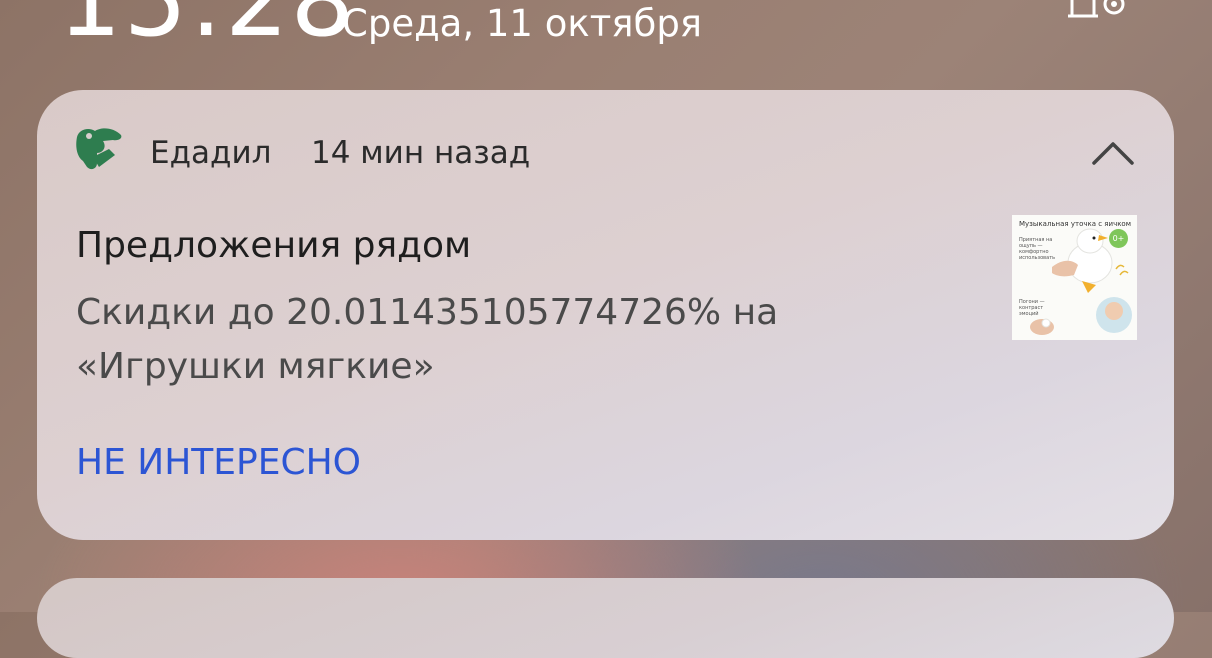 Image resolution: width=1212 pixels, height=658 pixels. Describe the element at coordinates (218, 462) in the screenshot. I see `not-interested-button: НЕ ИНТЕРЕСНО` at that location.